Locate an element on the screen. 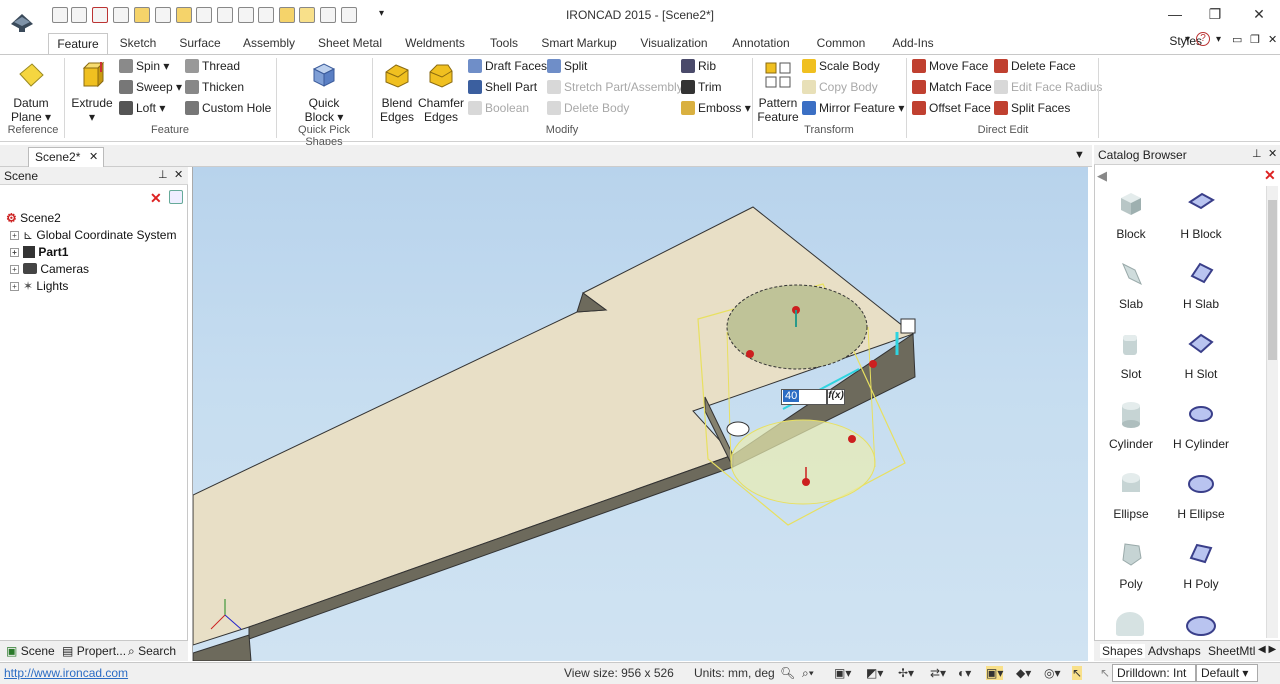 The image size is (1280, 684). camera-view-icon: ◎▾ is located at coordinates (1052, 673).